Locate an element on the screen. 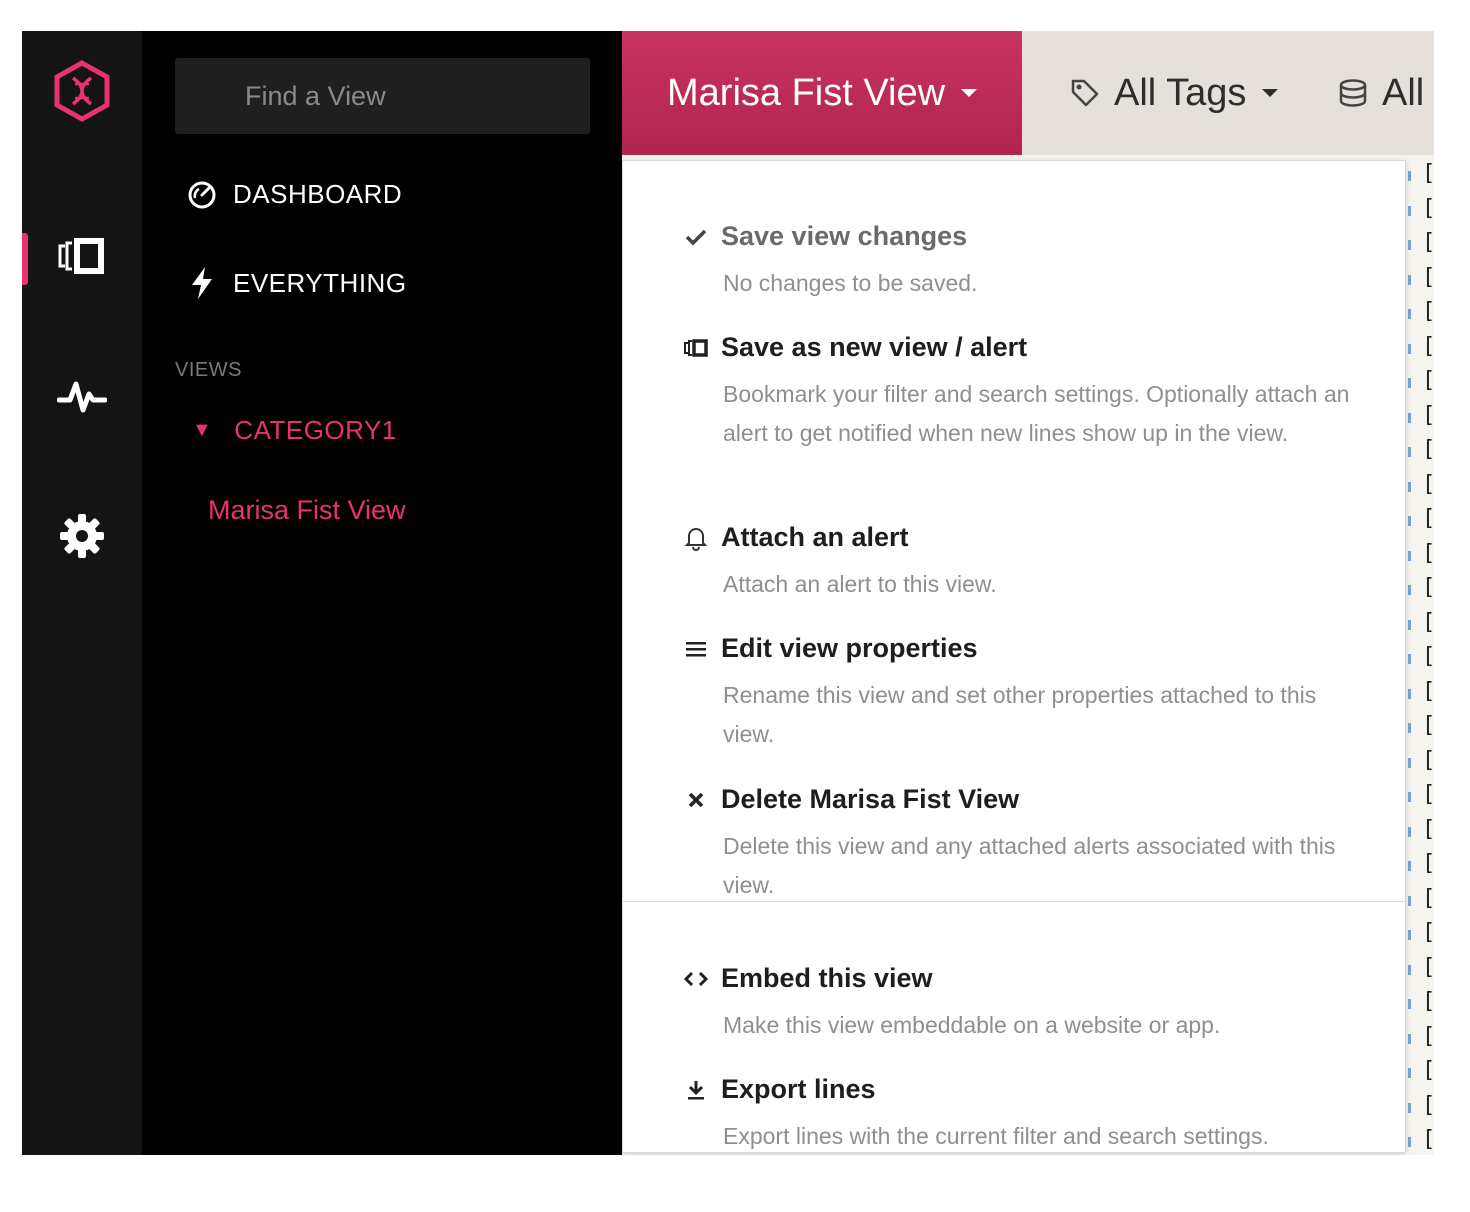 Image resolution: width=1470 pixels, height=1212 pixels. nav-link-dashboard: DASHBOARD is located at coordinates (294, 194).